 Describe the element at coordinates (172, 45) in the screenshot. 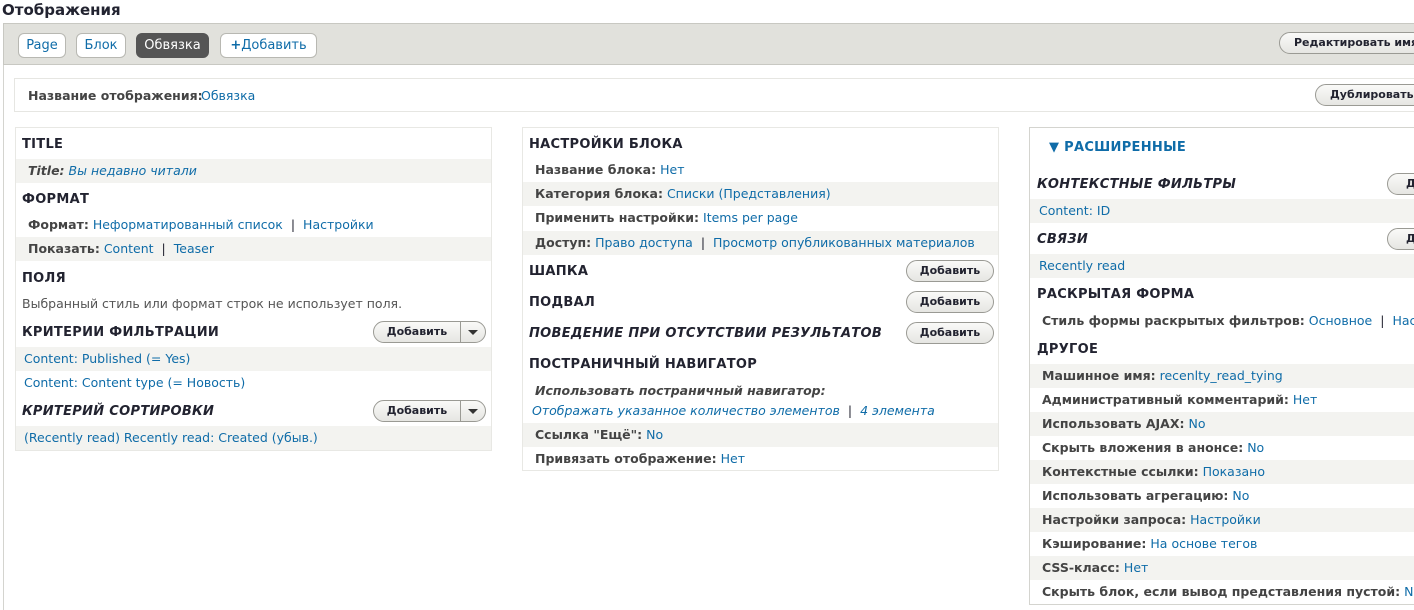

I see `tab-attachment: Обвязка` at that location.